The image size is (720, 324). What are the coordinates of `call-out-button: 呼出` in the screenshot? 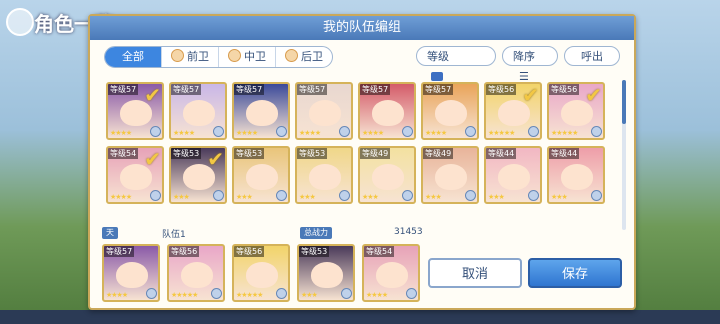 It's located at (592, 56).